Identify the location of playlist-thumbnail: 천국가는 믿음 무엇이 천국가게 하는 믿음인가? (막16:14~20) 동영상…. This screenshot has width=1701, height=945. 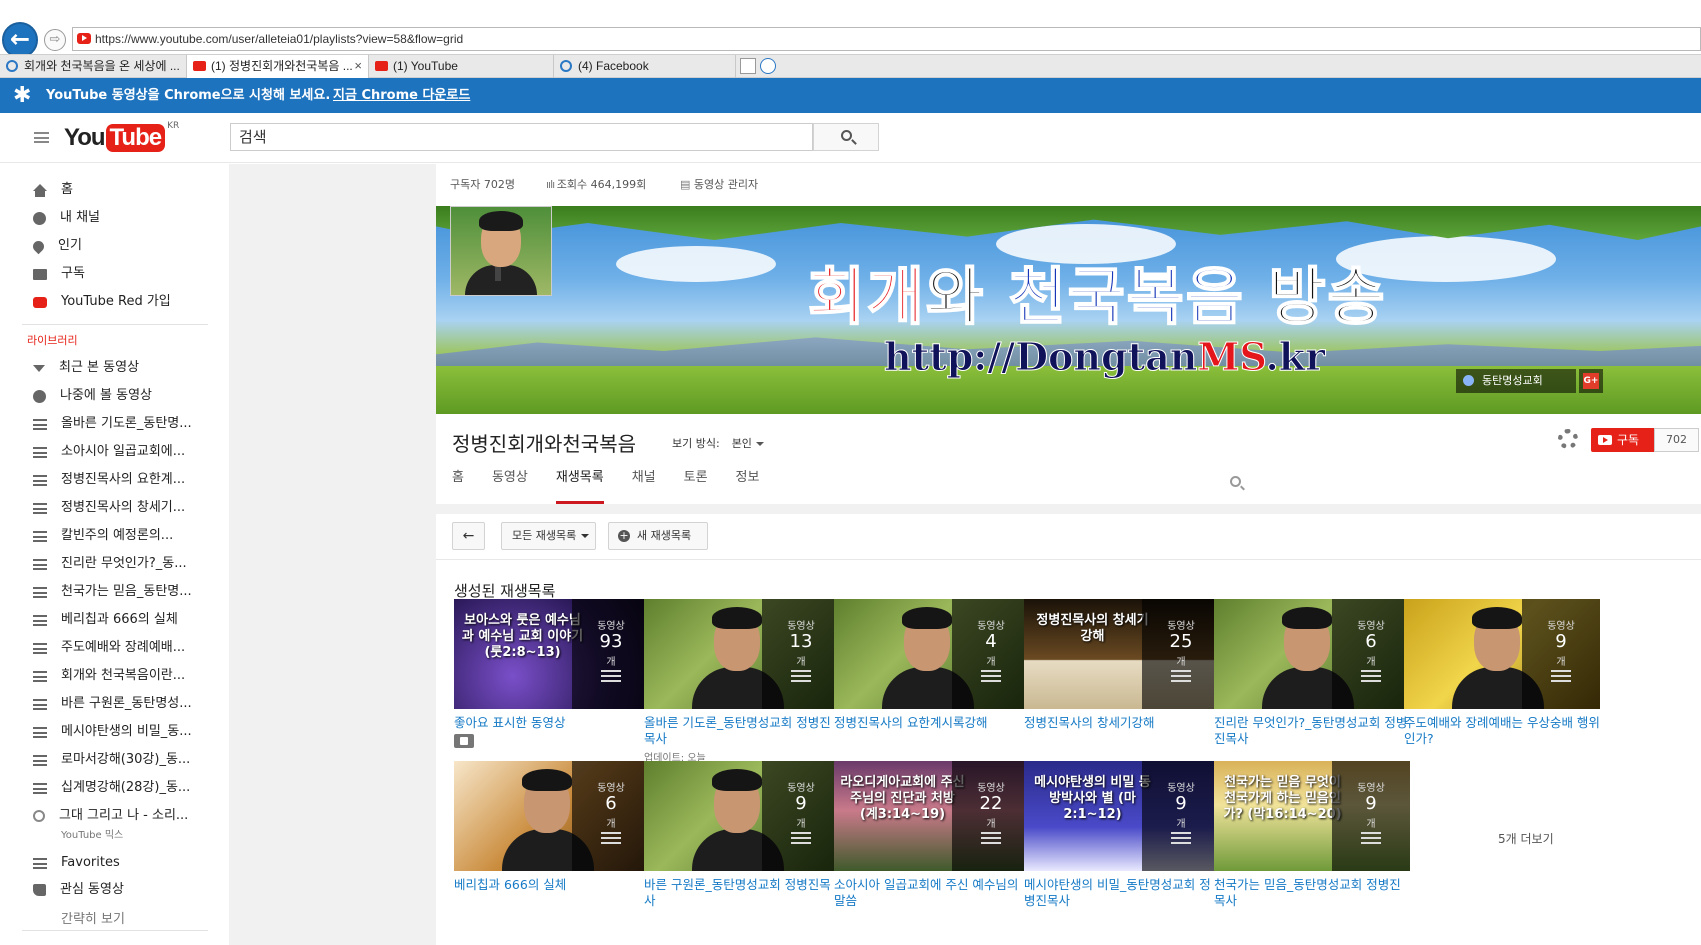
(1312, 816).